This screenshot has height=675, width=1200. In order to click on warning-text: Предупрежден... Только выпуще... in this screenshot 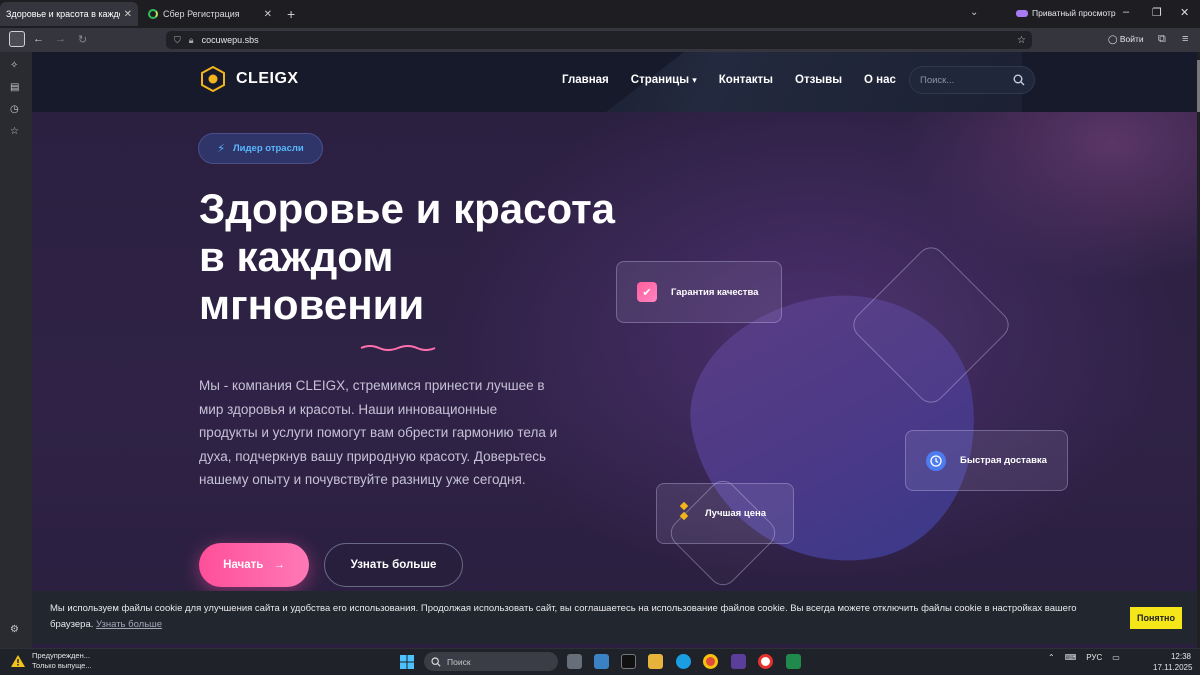, I will do `click(62, 661)`.